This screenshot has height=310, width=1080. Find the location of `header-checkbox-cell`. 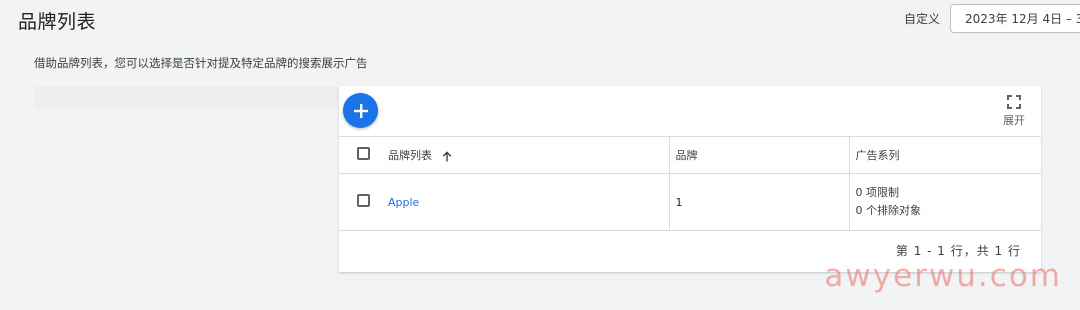

header-checkbox-cell is located at coordinates (359, 155).